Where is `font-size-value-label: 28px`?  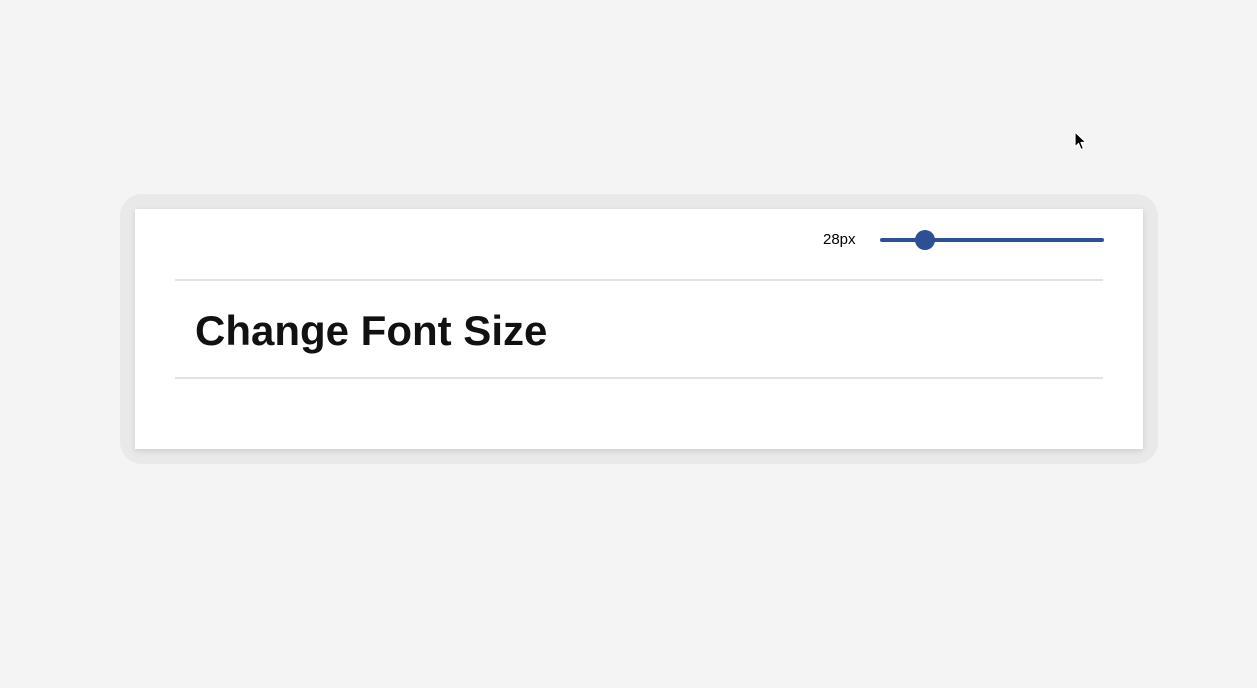 font-size-value-label: 28px is located at coordinates (839, 239).